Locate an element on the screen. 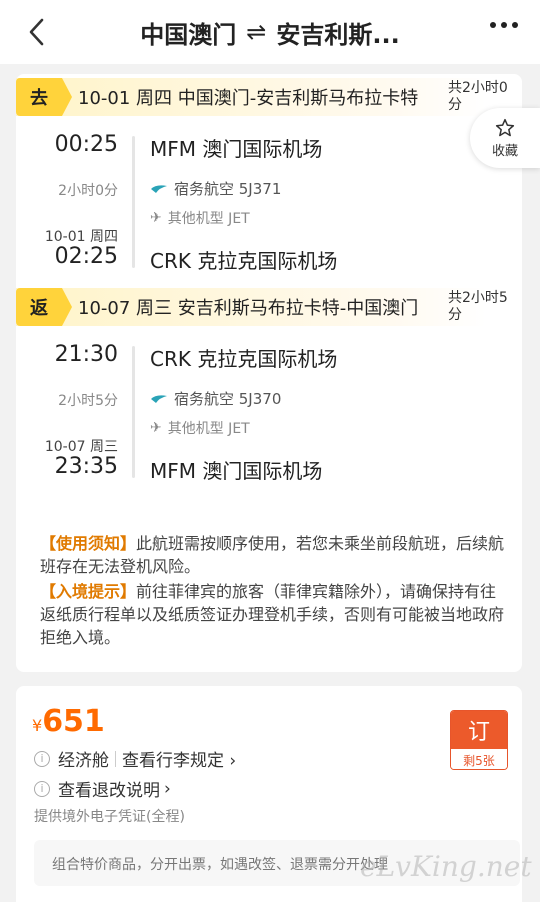  cabin-row: i 经济舱 查看行李规定 › is located at coordinates (135, 758).